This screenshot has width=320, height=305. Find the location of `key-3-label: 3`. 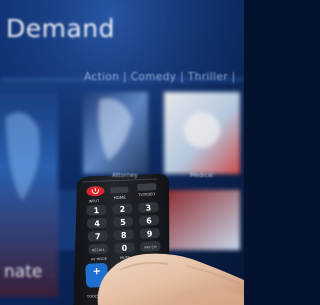

key-3-label: 3 is located at coordinates (148, 207).